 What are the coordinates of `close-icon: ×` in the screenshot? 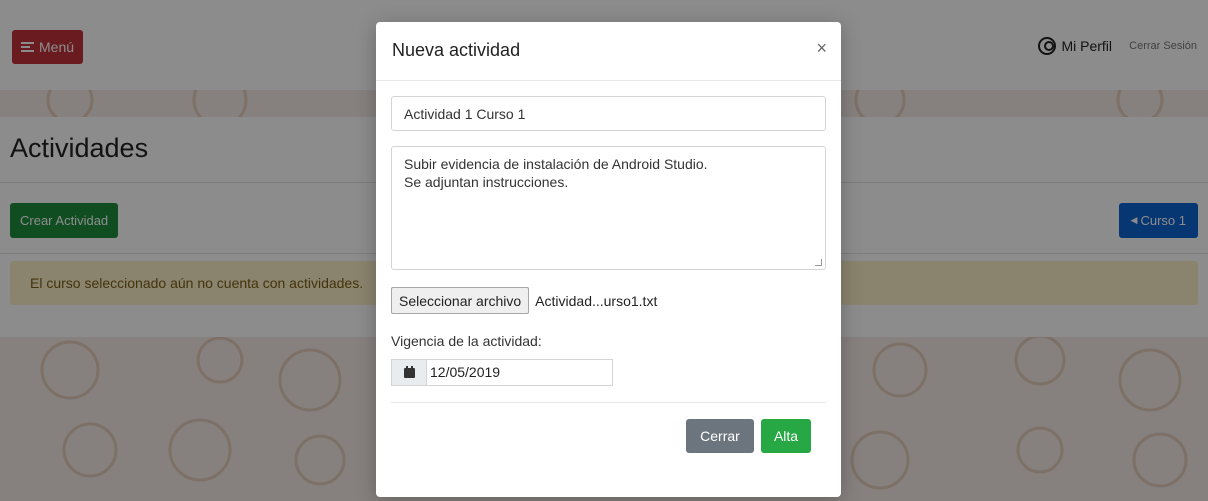 It's located at (821, 48).